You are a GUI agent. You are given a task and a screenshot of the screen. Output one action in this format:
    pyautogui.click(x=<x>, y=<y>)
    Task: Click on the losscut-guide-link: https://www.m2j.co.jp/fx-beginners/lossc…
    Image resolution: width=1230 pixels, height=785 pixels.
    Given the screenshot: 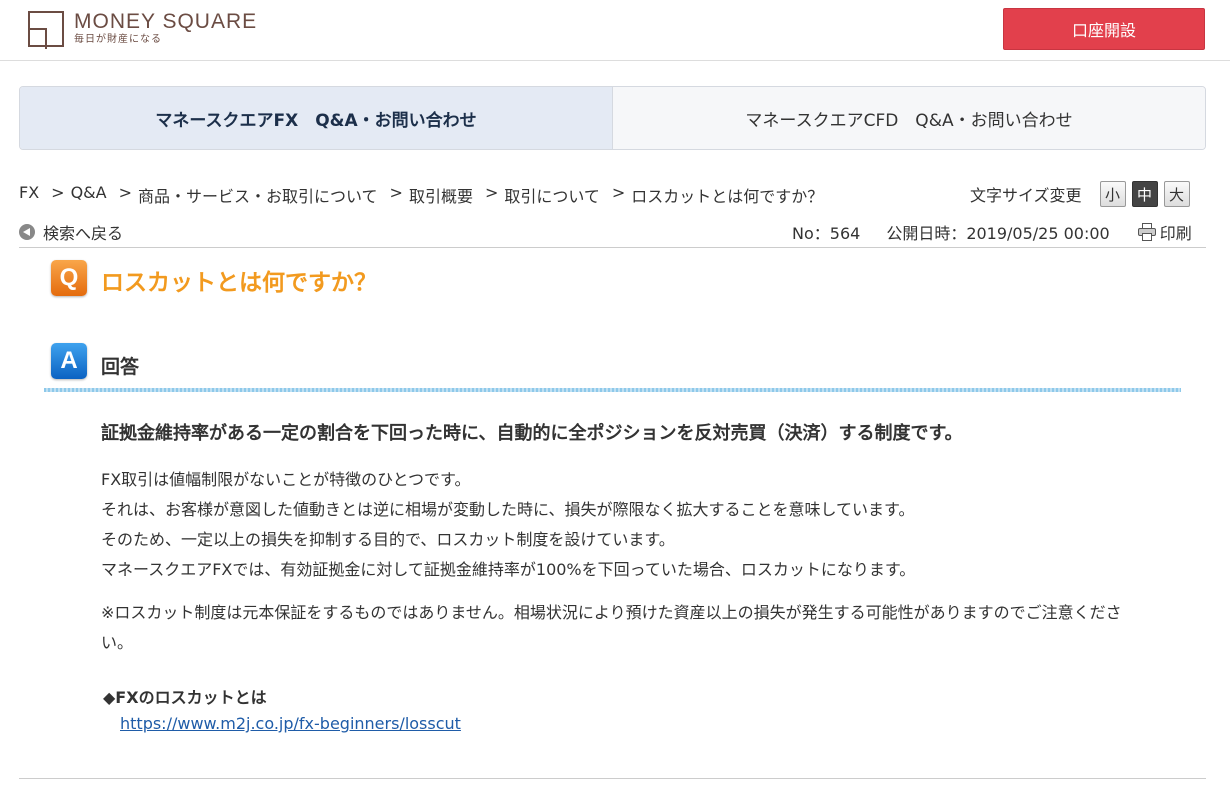 What is the action you would take?
    pyautogui.click(x=290, y=723)
    